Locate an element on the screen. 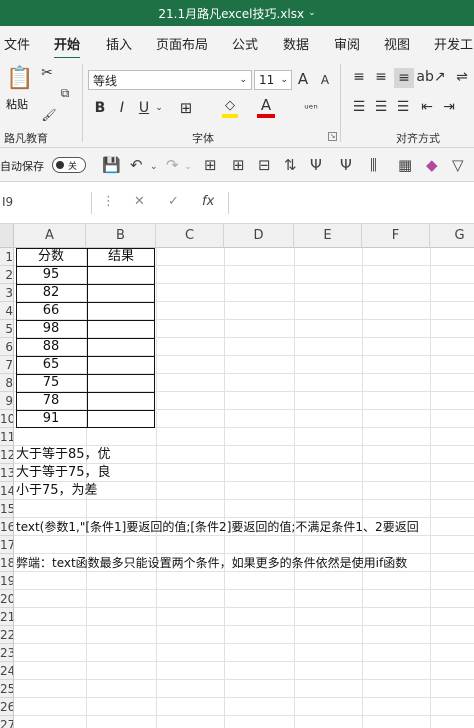 This screenshot has width=474, height=728. tab-file: 文件 is located at coordinates (17, 43).